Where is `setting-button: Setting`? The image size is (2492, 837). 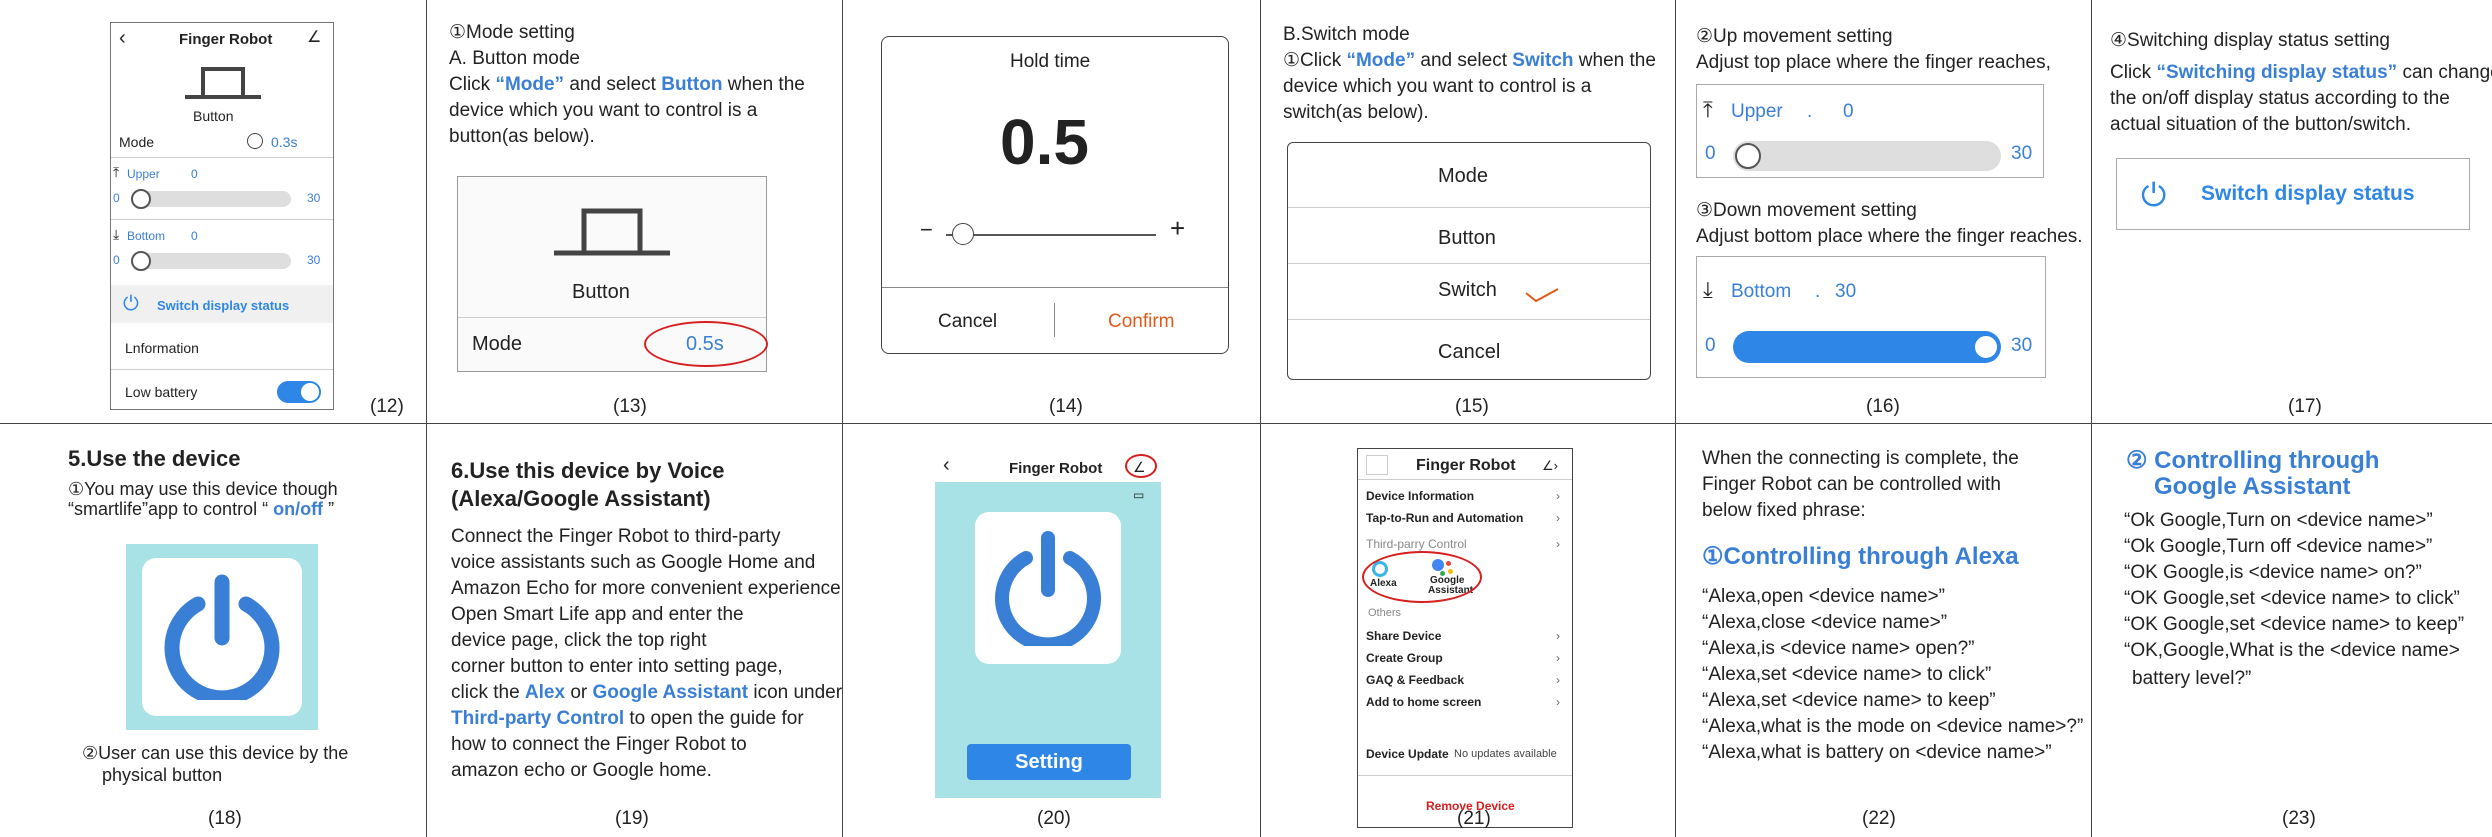 setting-button: Setting is located at coordinates (1049, 762).